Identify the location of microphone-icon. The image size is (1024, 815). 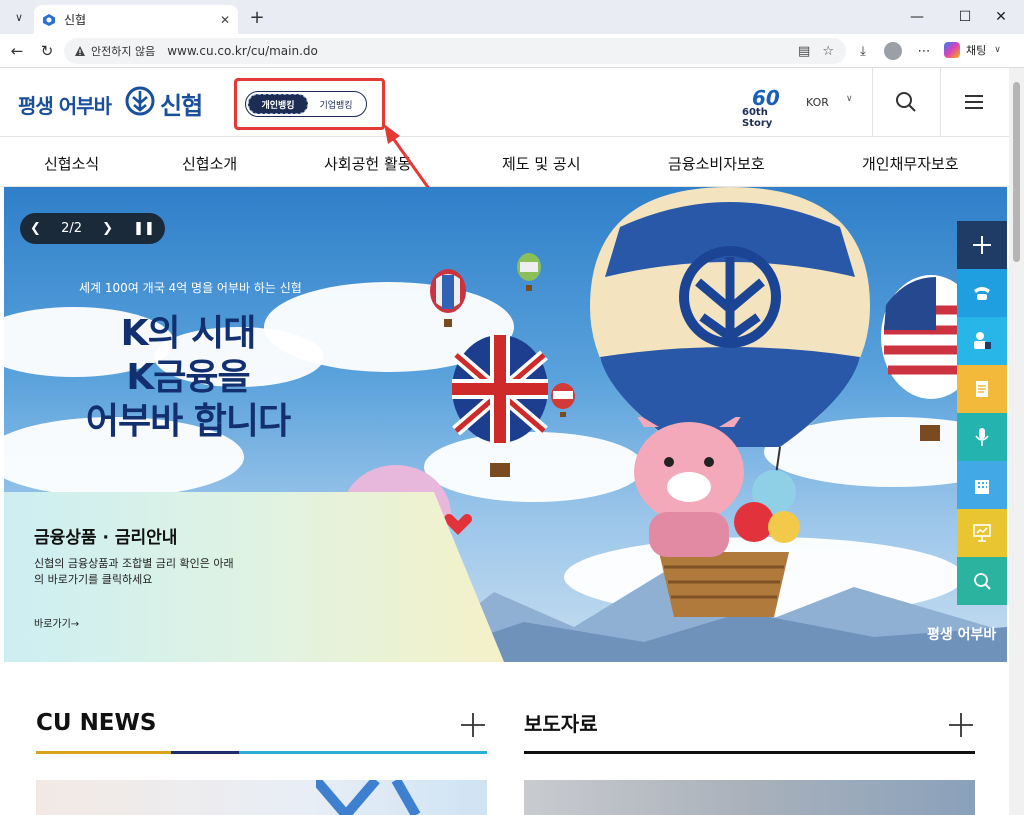
(982, 437).